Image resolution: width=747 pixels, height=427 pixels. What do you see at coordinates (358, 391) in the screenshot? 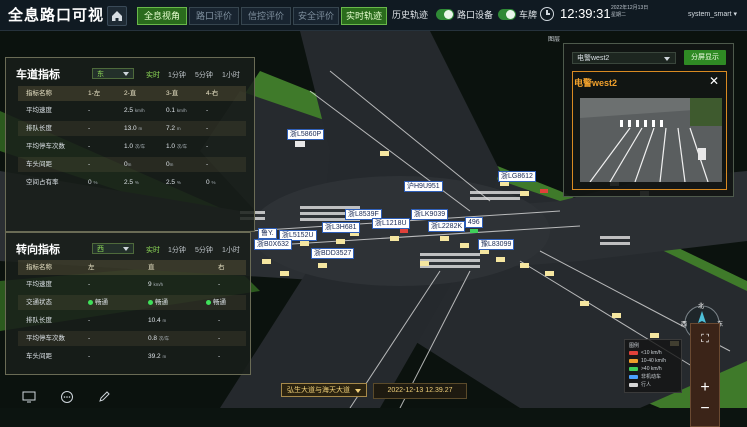
I see `chevron-down-icon` at bounding box center [358, 391].